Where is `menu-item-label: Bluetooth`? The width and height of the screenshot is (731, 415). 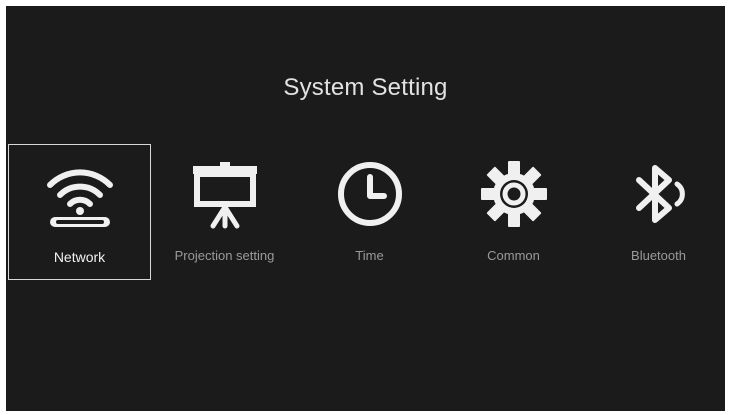
menu-item-label: Bluetooth is located at coordinates (658, 255).